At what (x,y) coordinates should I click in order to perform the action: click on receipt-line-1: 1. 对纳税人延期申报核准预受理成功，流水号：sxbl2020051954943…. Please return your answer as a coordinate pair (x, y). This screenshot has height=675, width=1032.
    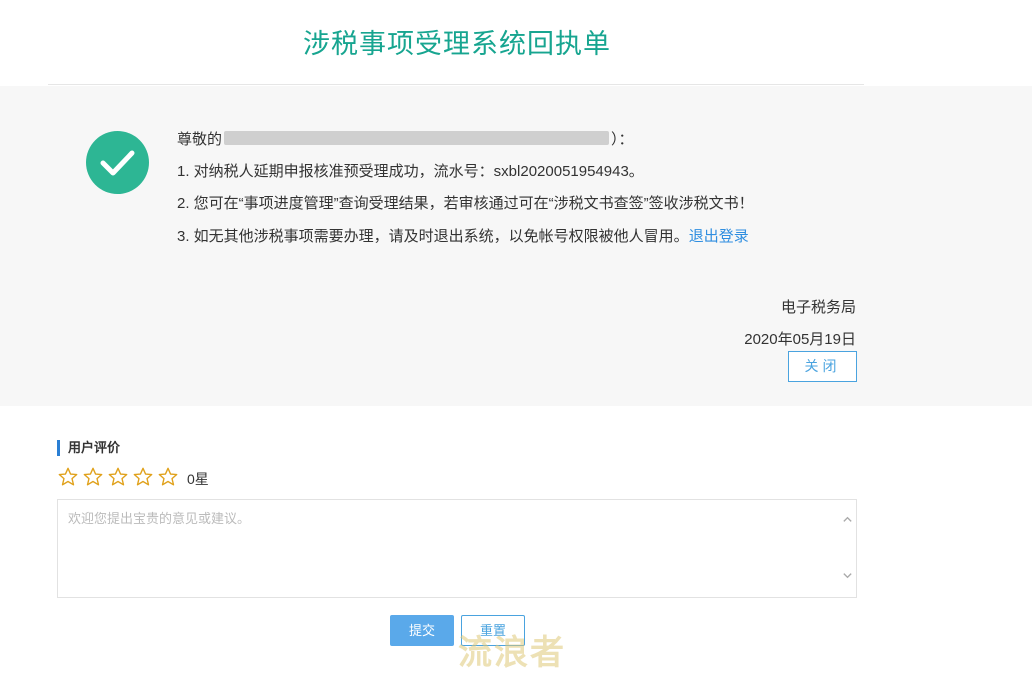
    Looking at the image, I should click on (410, 171).